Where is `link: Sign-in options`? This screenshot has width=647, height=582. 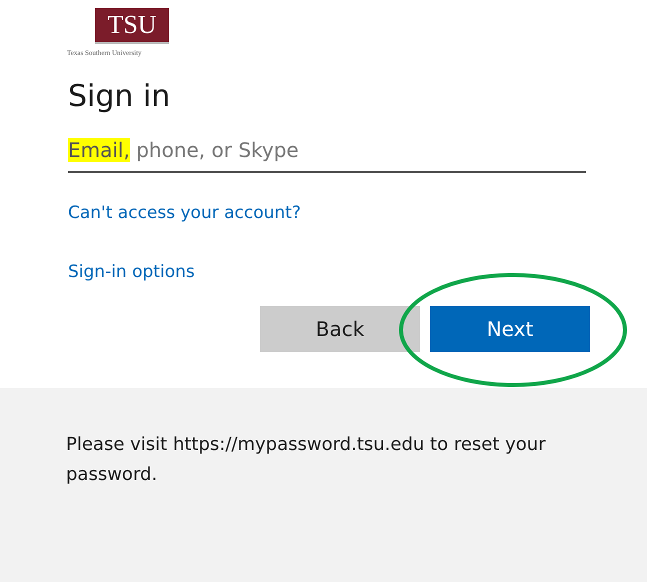 link: Sign-in options is located at coordinates (131, 273).